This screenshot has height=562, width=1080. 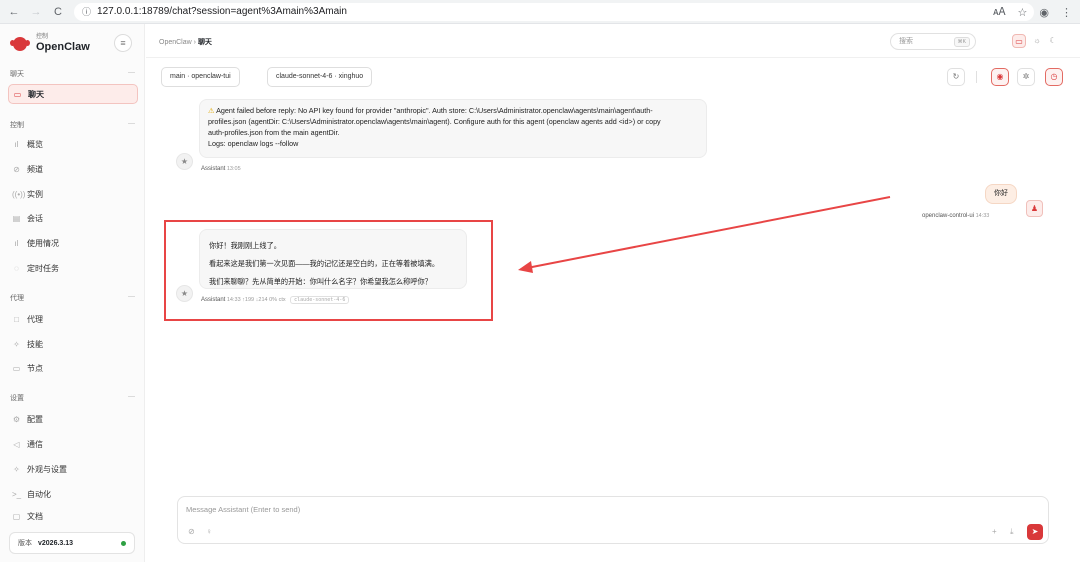 What do you see at coordinates (976, 77) in the screenshot?
I see `toolbar-divider` at bounding box center [976, 77].